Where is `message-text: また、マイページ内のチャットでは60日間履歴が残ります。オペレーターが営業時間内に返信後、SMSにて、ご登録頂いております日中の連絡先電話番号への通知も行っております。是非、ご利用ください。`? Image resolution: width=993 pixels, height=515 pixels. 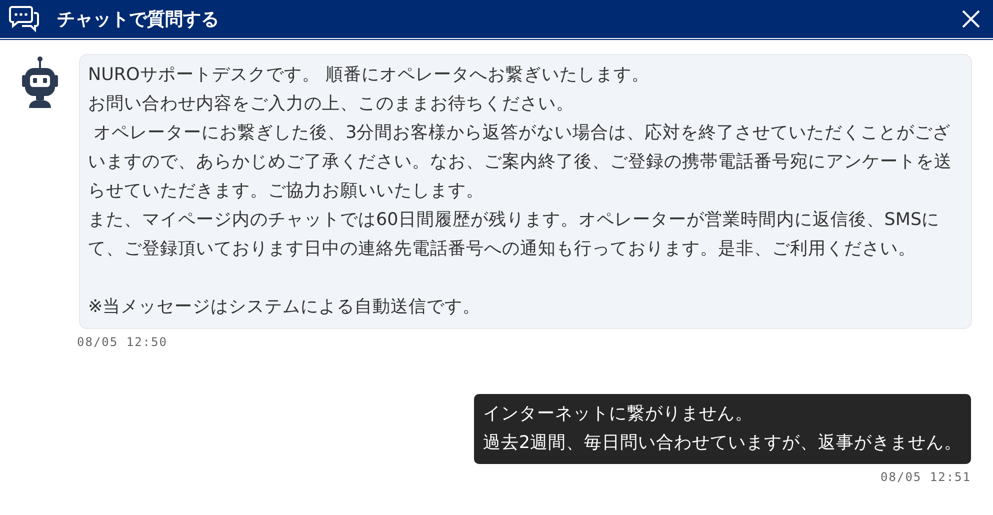
message-text: また、マイページ内のチャットでは60日間履歴が残ります。オペレーターが営業時間内に返信後、SMSにて、ご登録頂いております日中の連絡先電話番号への通知も行っております。是非、ご利用ください。 is located at coordinates (514, 235).